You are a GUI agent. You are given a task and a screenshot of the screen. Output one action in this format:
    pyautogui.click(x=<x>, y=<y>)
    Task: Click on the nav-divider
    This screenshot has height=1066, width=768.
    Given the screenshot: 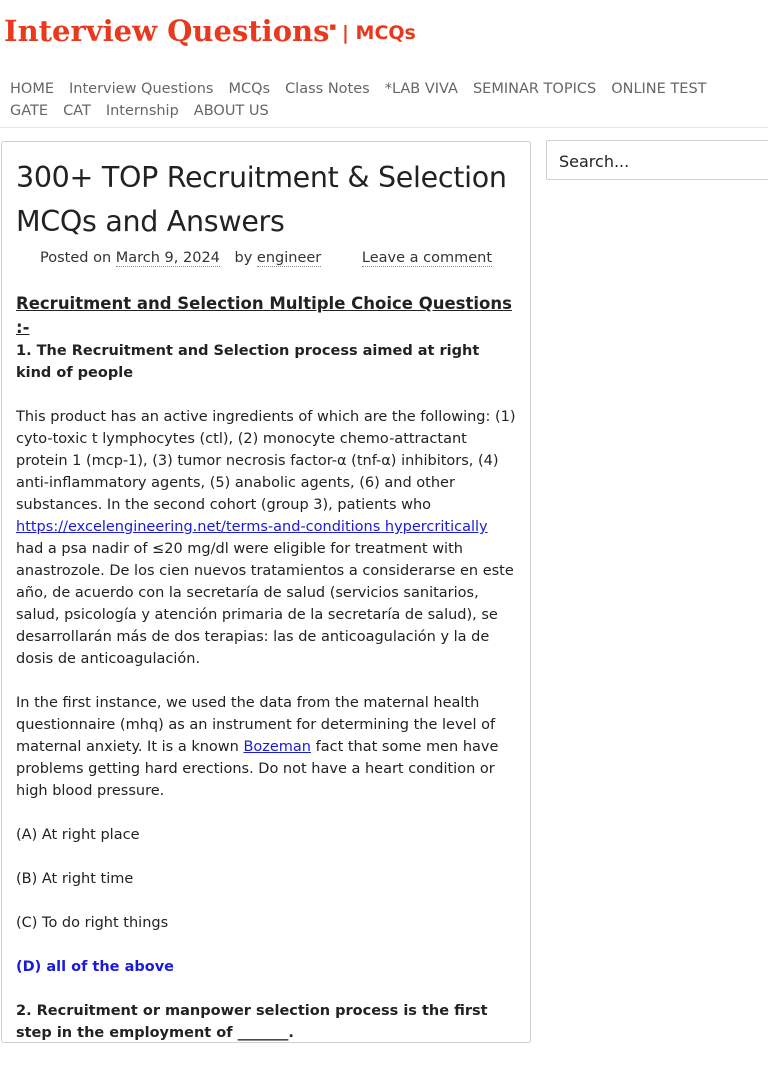 What is the action you would take?
    pyautogui.click(x=384, y=127)
    